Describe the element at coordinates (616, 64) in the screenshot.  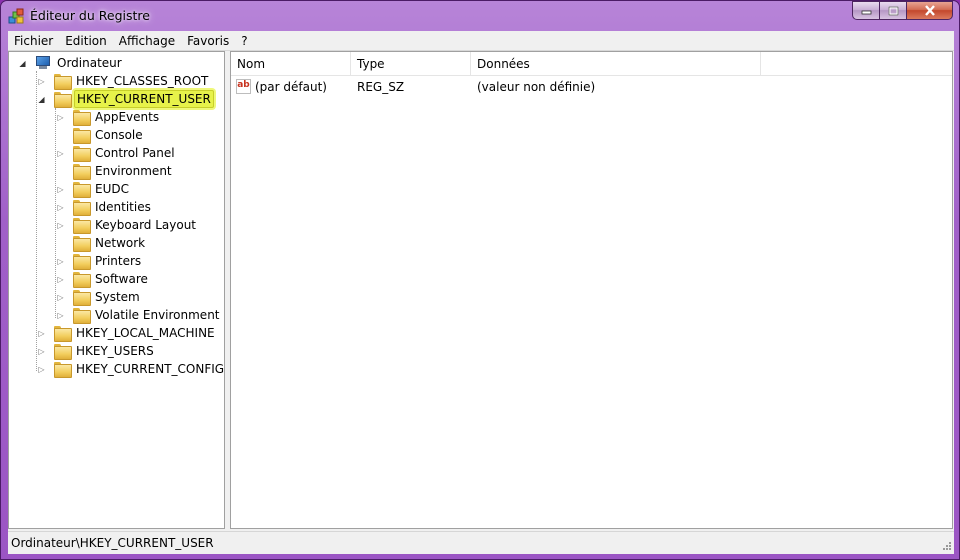
I see `column-header-donnees: Données` at that location.